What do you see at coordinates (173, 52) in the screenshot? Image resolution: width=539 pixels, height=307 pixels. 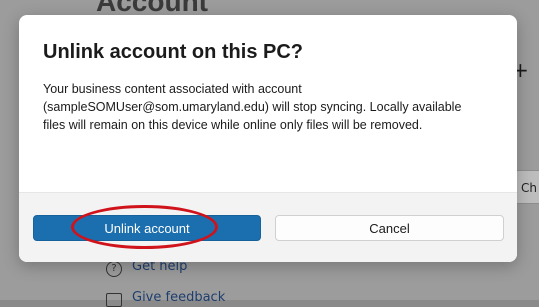 I see `dialog-title: Unlink account on this PC?` at bounding box center [173, 52].